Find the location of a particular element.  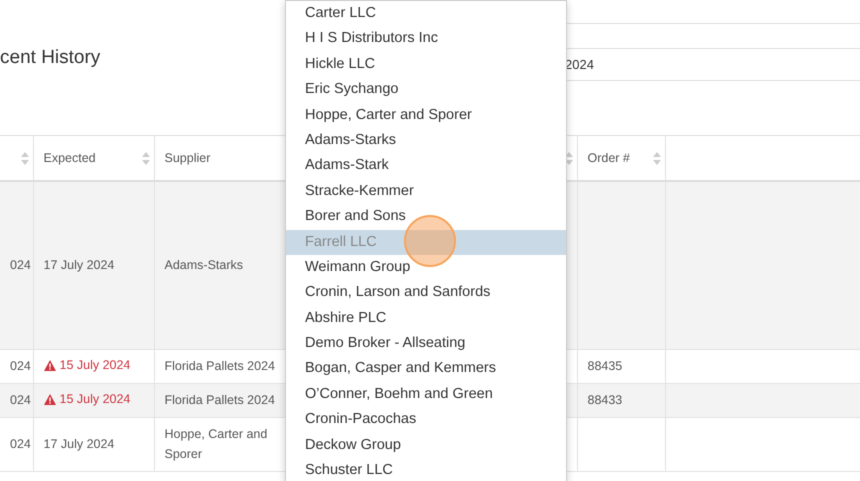

order-number: 88435 is located at coordinates (605, 366).